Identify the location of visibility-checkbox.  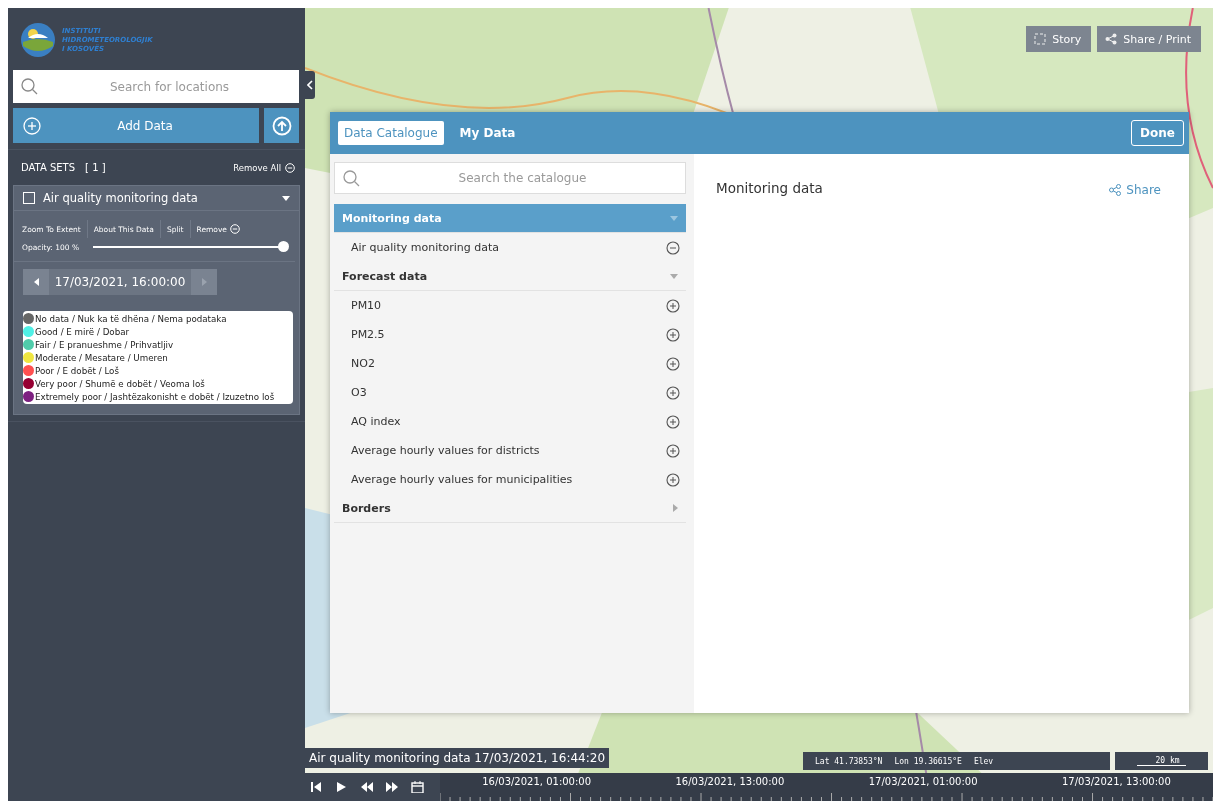
(29, 198).